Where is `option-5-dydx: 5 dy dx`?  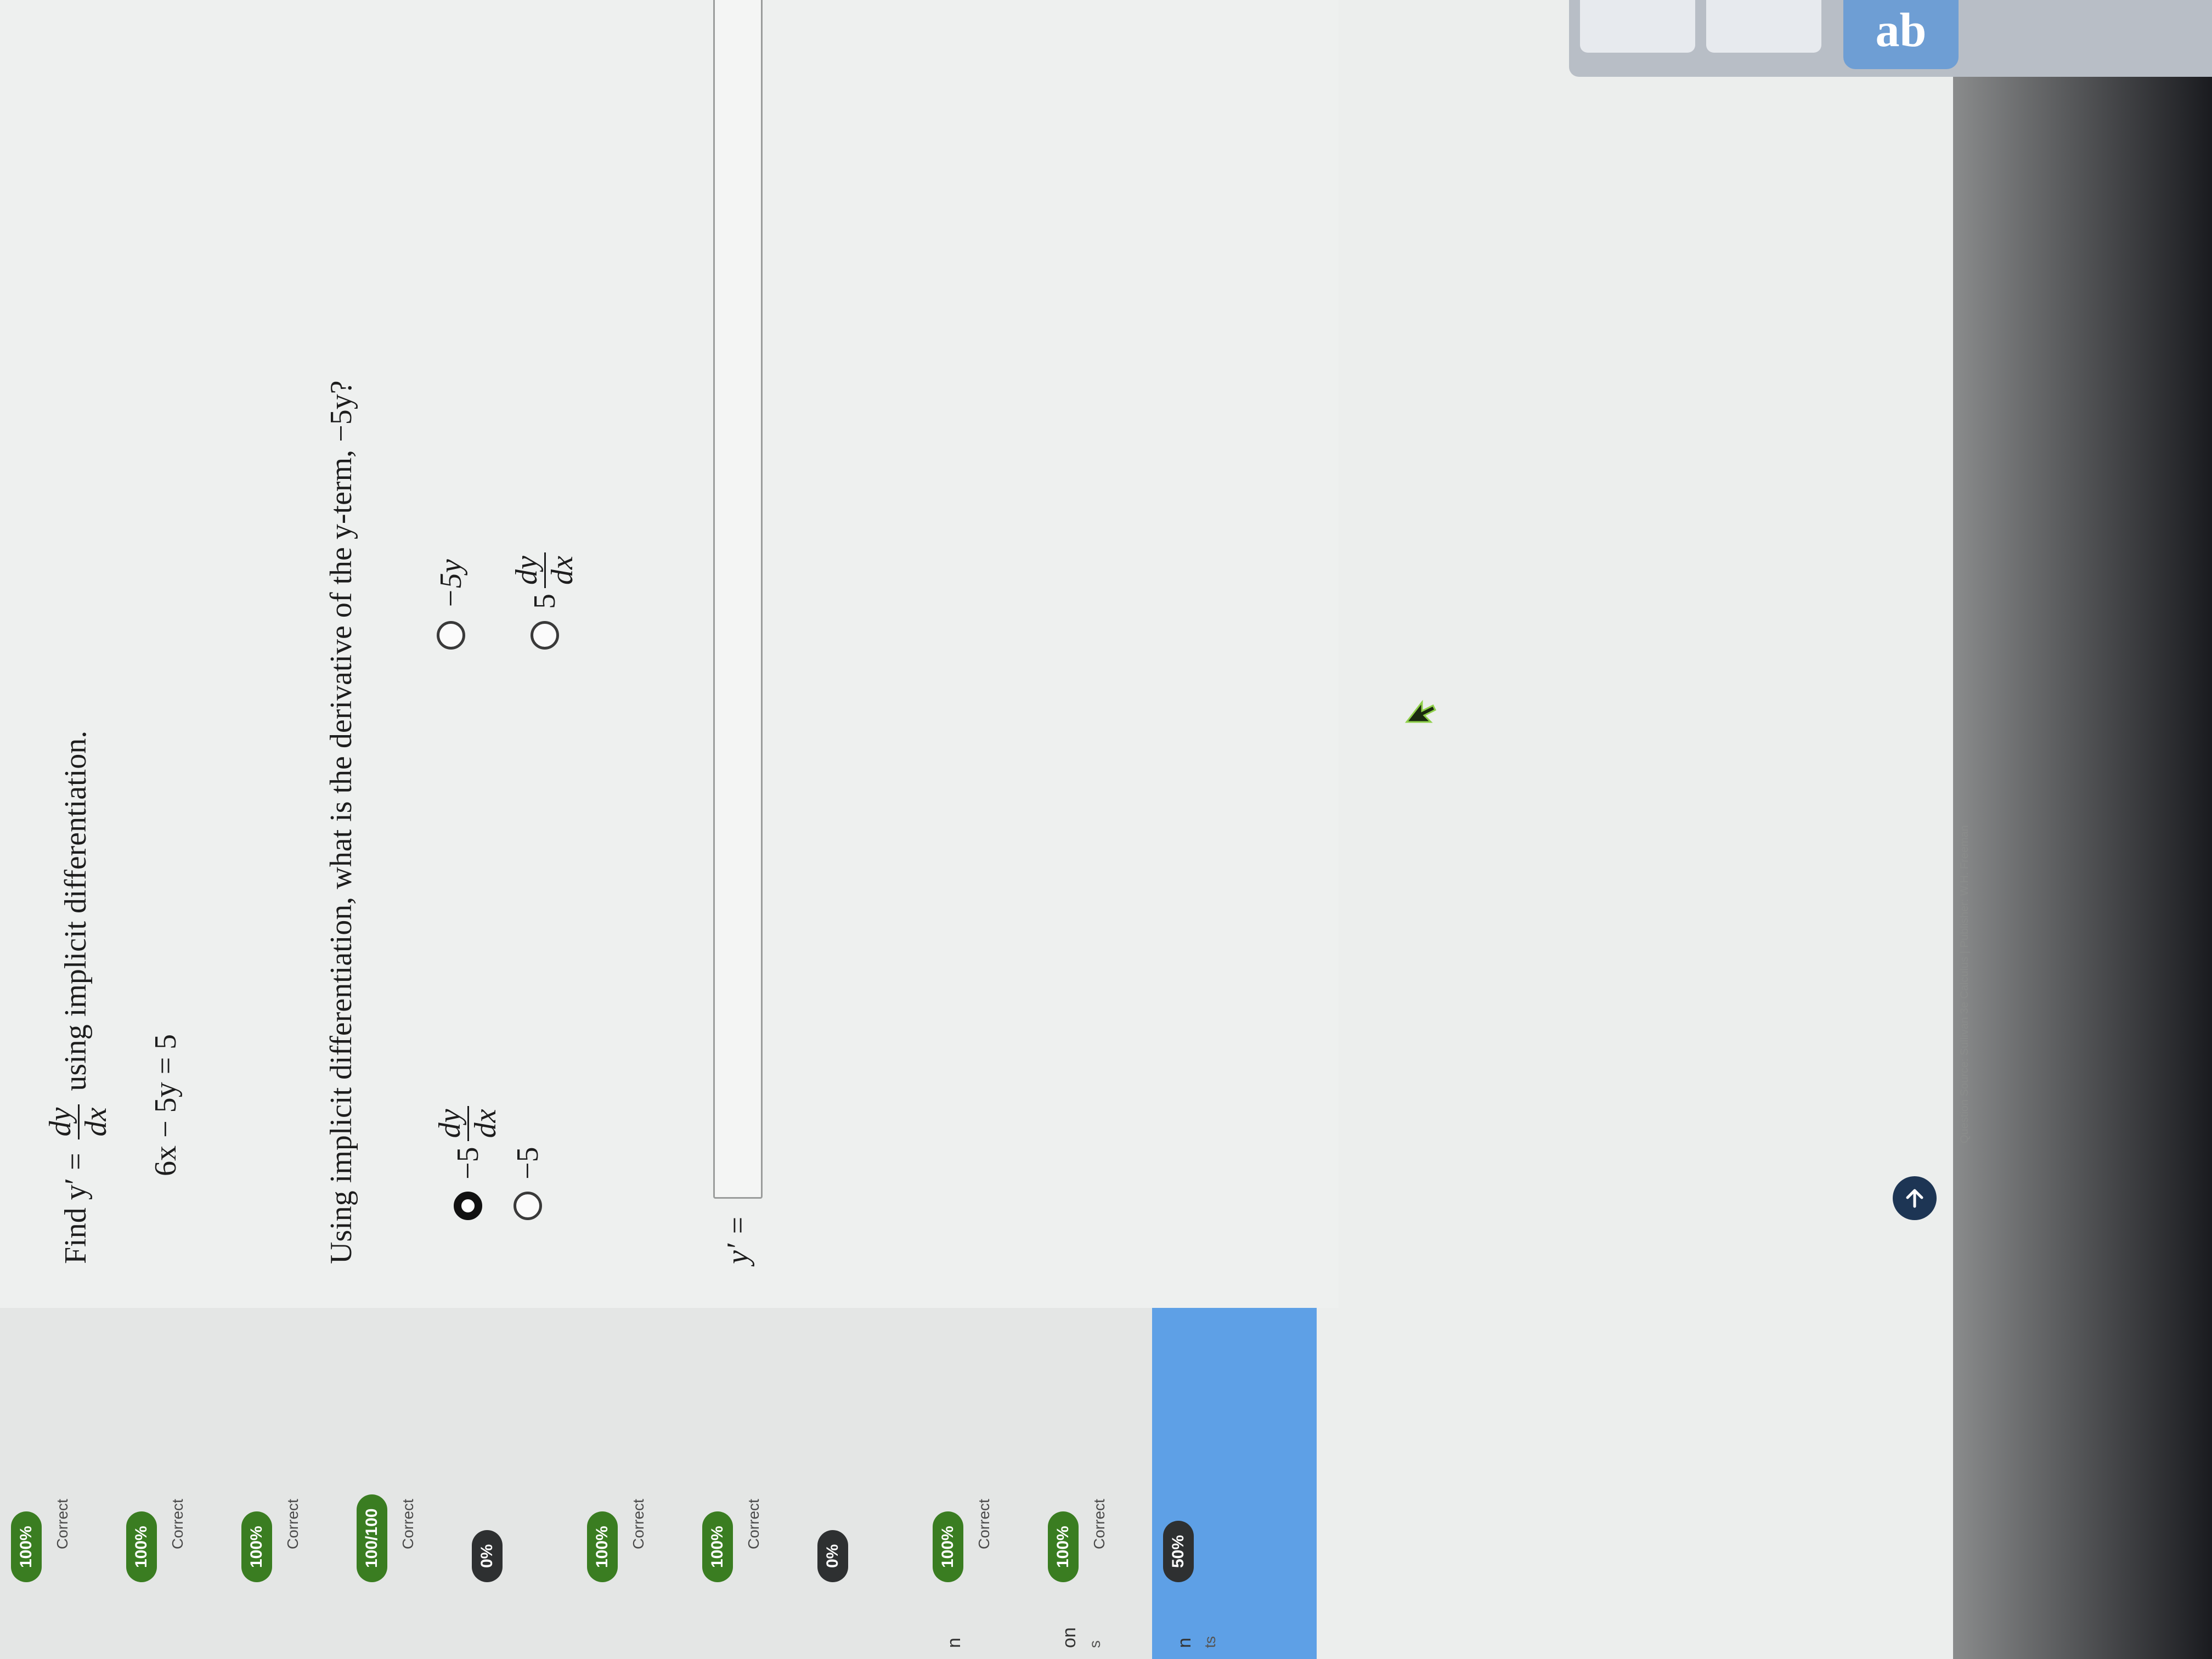 option-5-dydx: 5 dy dx is located at coordinates (544, 598).